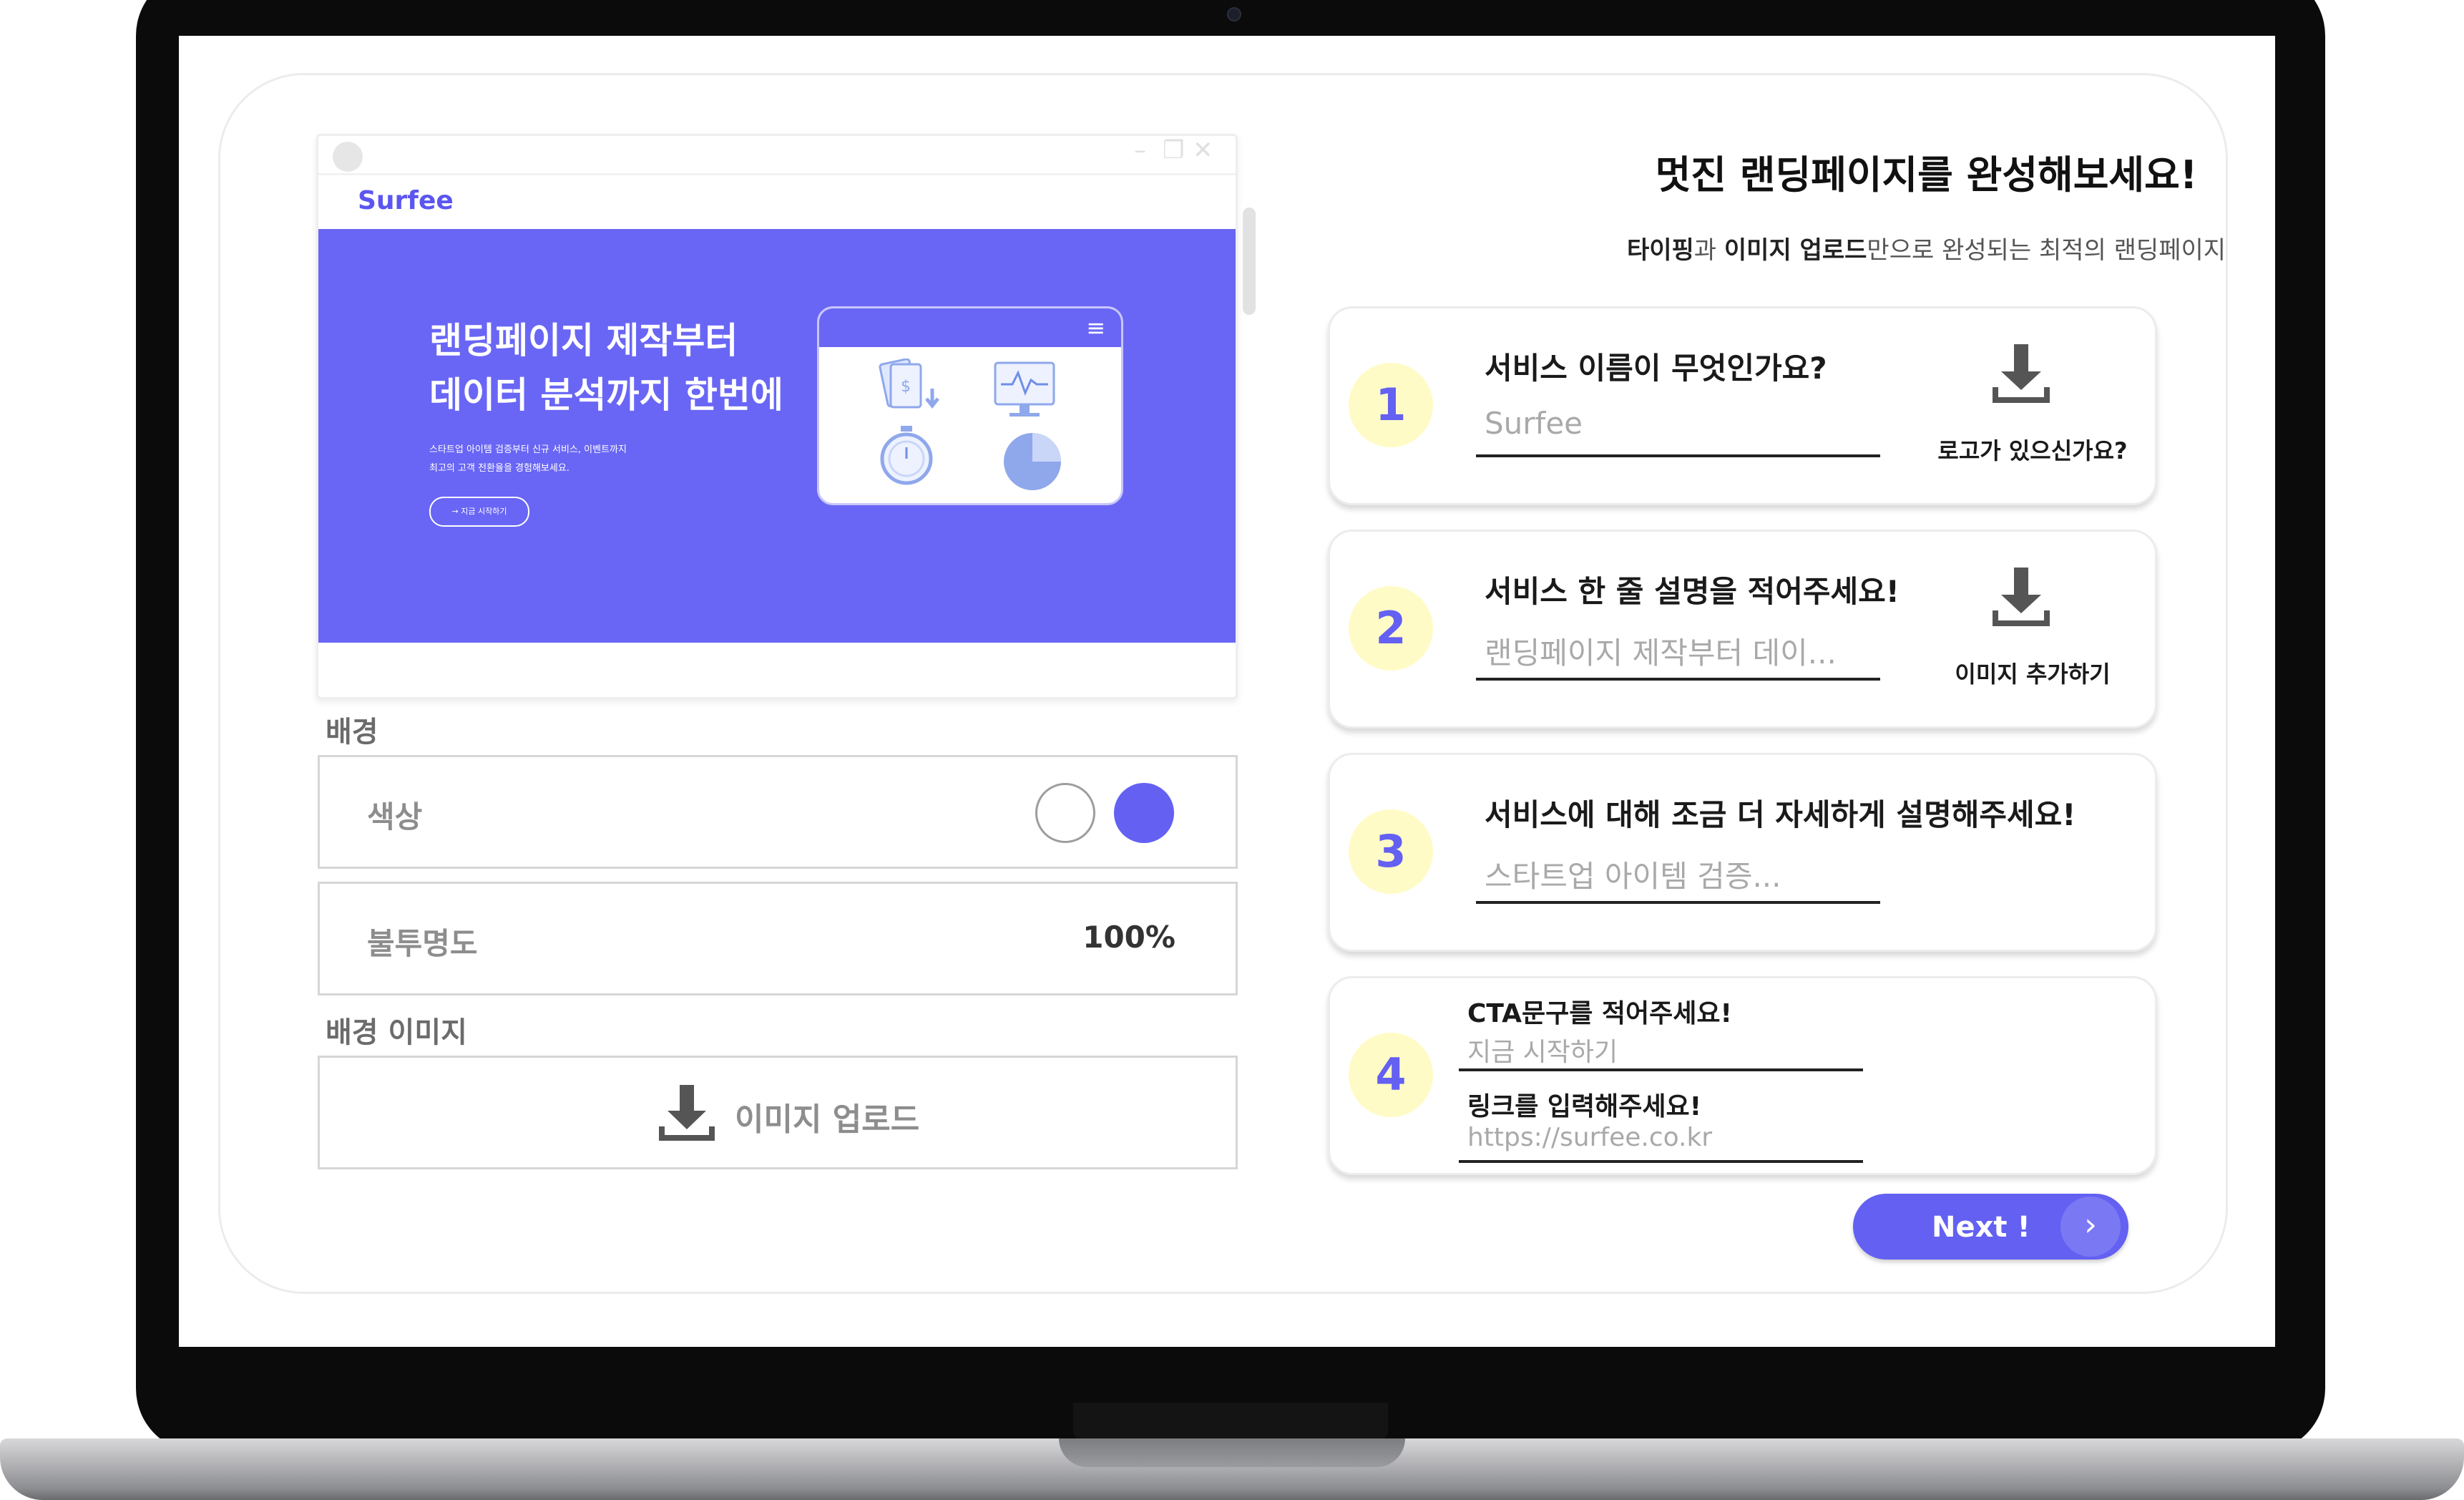 The image size is (2464, 1500). I want to click on next-button-label: Next !, so click(1981, 1227).